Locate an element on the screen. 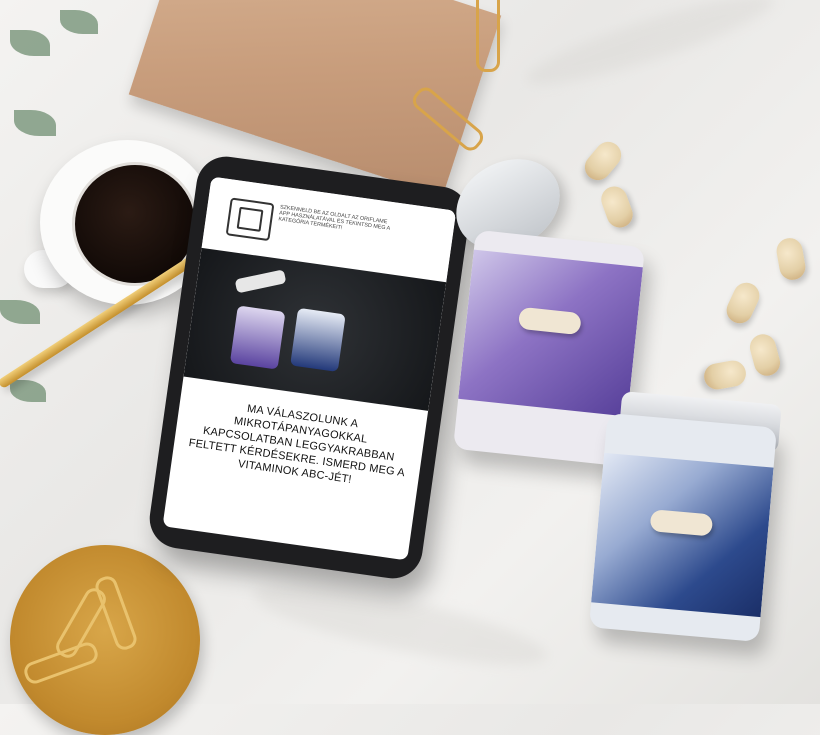 This screenshot has width=820, height=735. supplement-jar-blue is located at coordinates (683, 527).